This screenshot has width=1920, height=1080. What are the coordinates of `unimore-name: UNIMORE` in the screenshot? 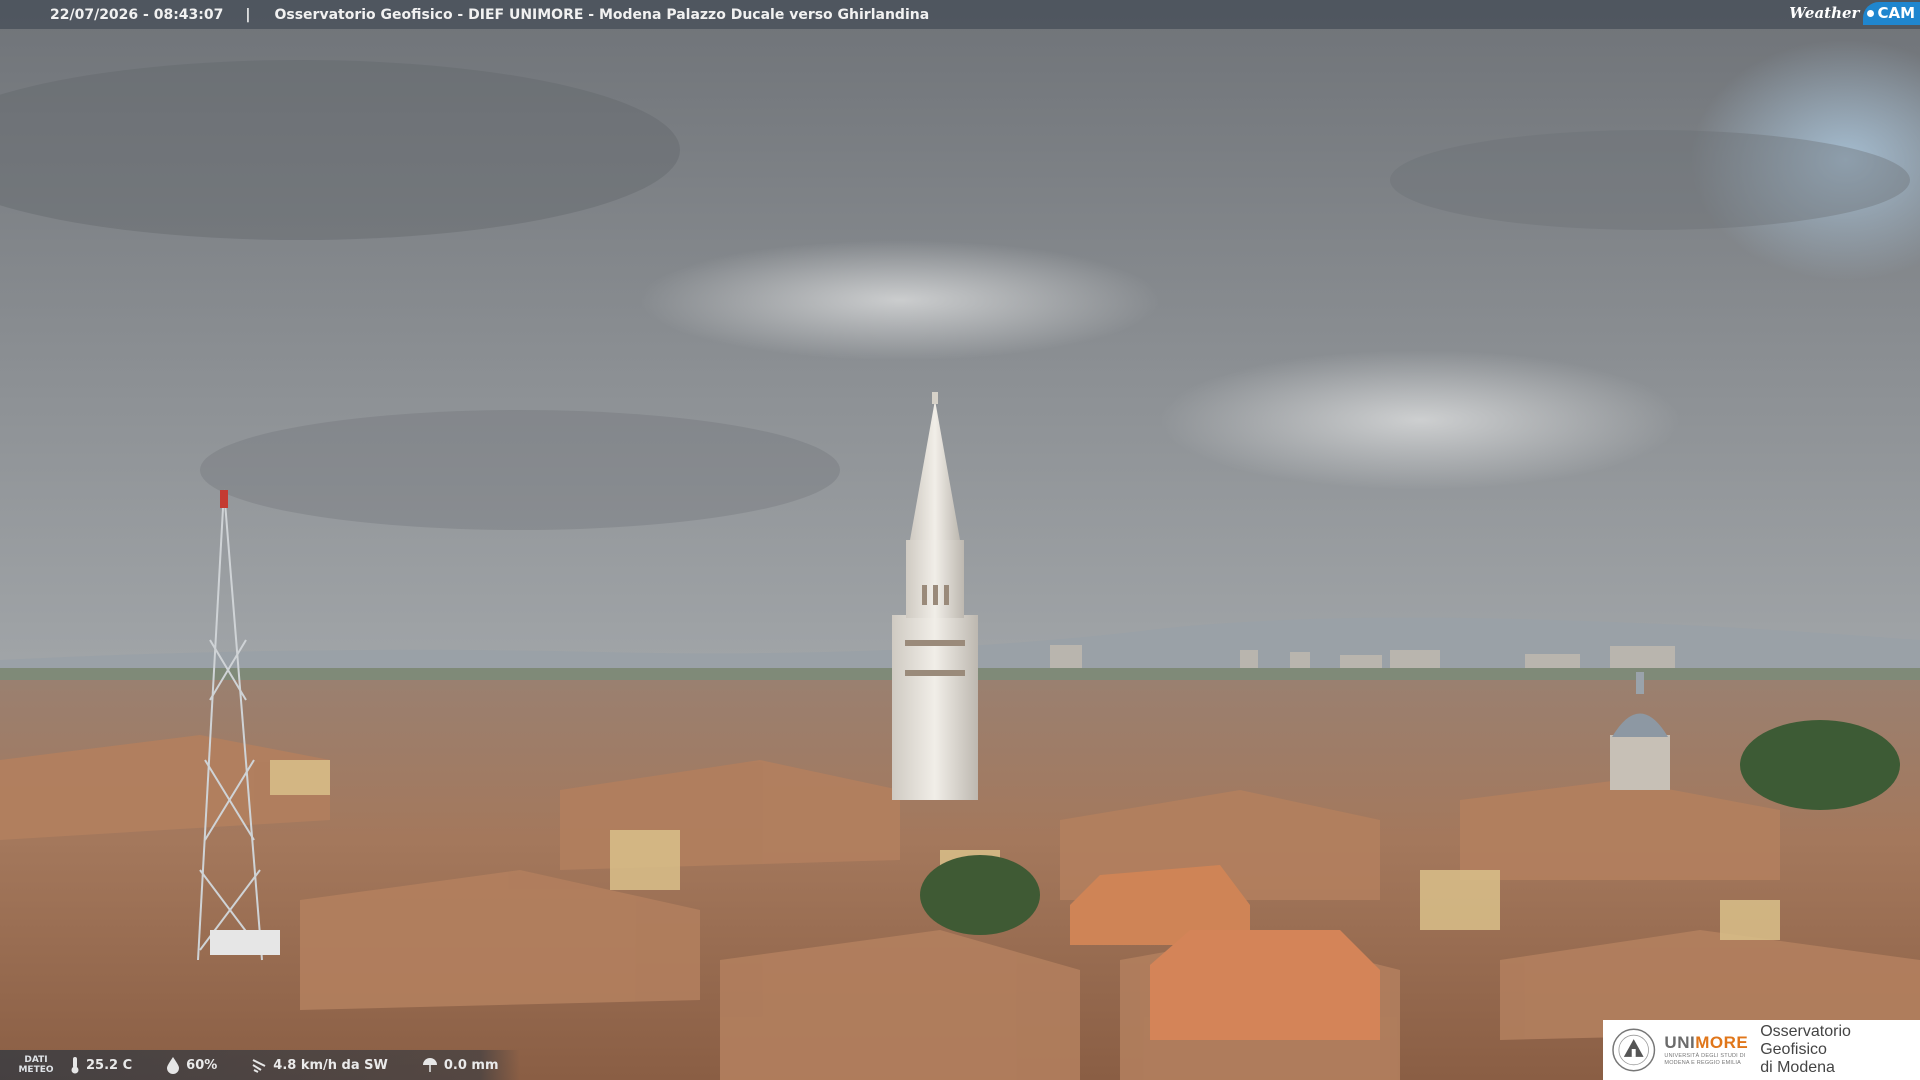 It's located at (1706, 1042).